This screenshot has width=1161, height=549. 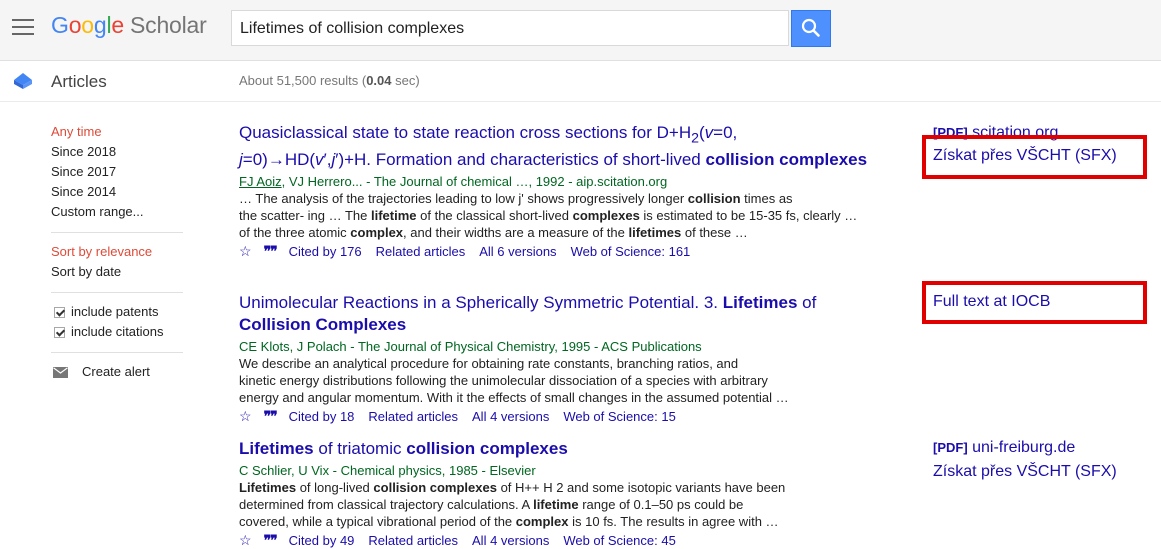 What do you see at coordinates (510, 28) in the screenshot?
I see `search-input: Lifetimes of collision complexes` at bounding box center [510, 28].